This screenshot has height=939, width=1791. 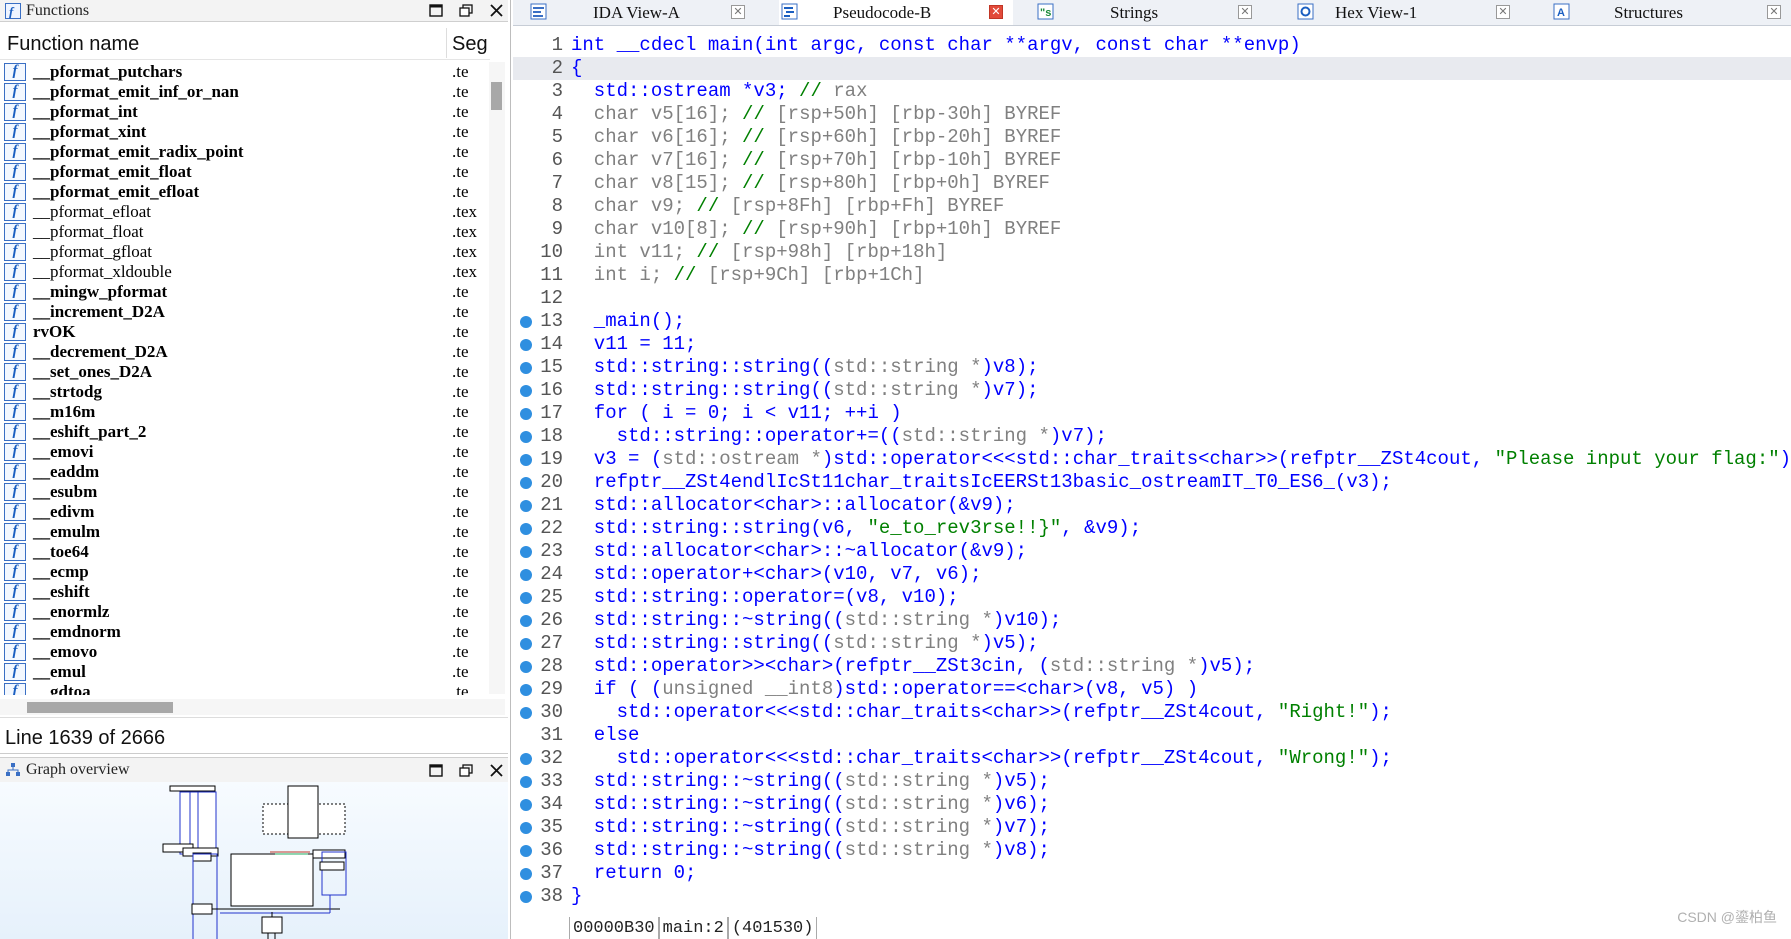 I want to click on tab-structures: A Structures ✕, so click(x=1670, y=12).